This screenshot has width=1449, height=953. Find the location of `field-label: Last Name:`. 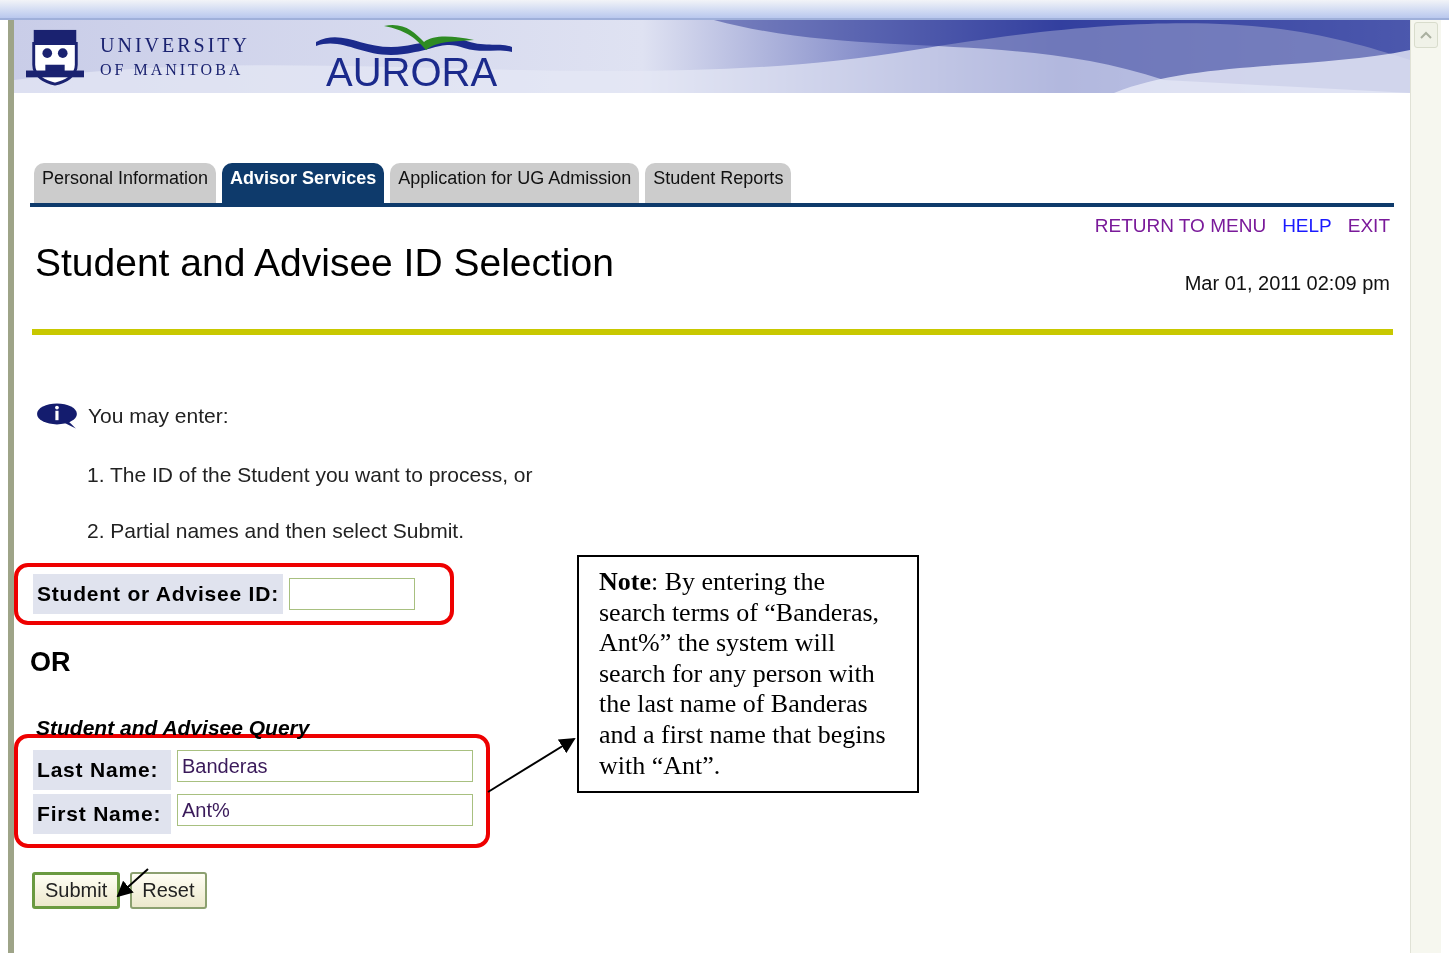

field-label: Last Name: is located at coordinates (102, 770).